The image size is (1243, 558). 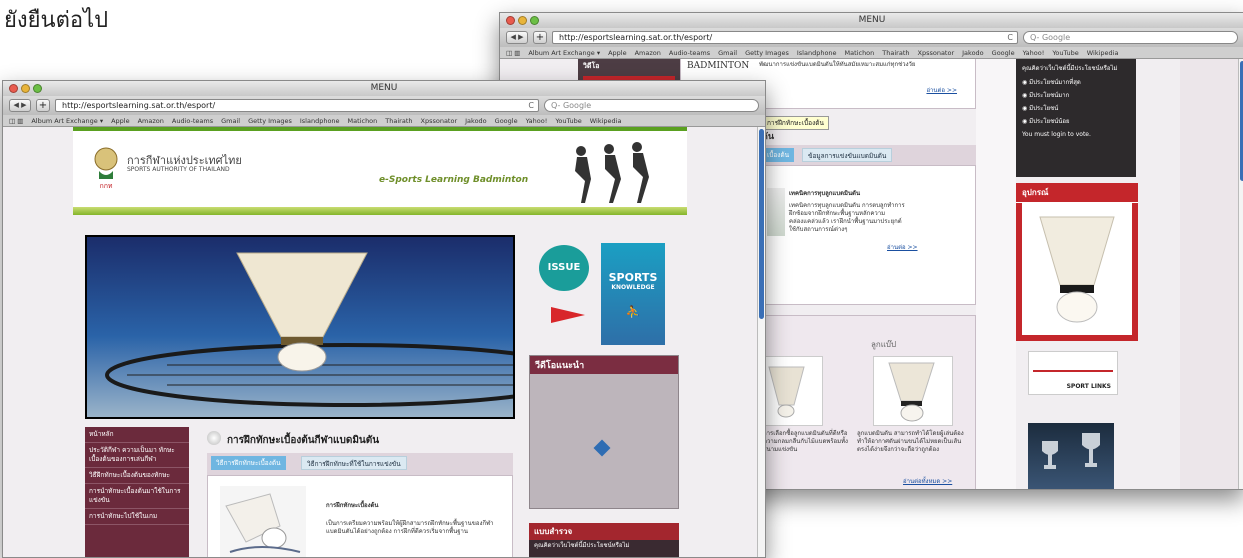 What do you see at coordinates (1076, 109) in the screenshot?
I see `poll-option: ◉ มีประโยชน์` at bounding box center [1076, 109].